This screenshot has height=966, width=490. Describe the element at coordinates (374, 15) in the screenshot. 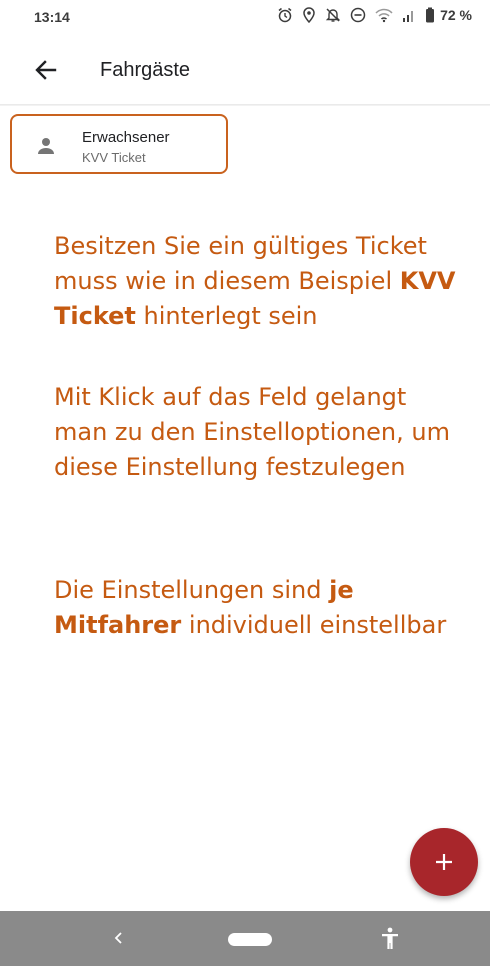

I see `status-icons: 72 %` at that location.